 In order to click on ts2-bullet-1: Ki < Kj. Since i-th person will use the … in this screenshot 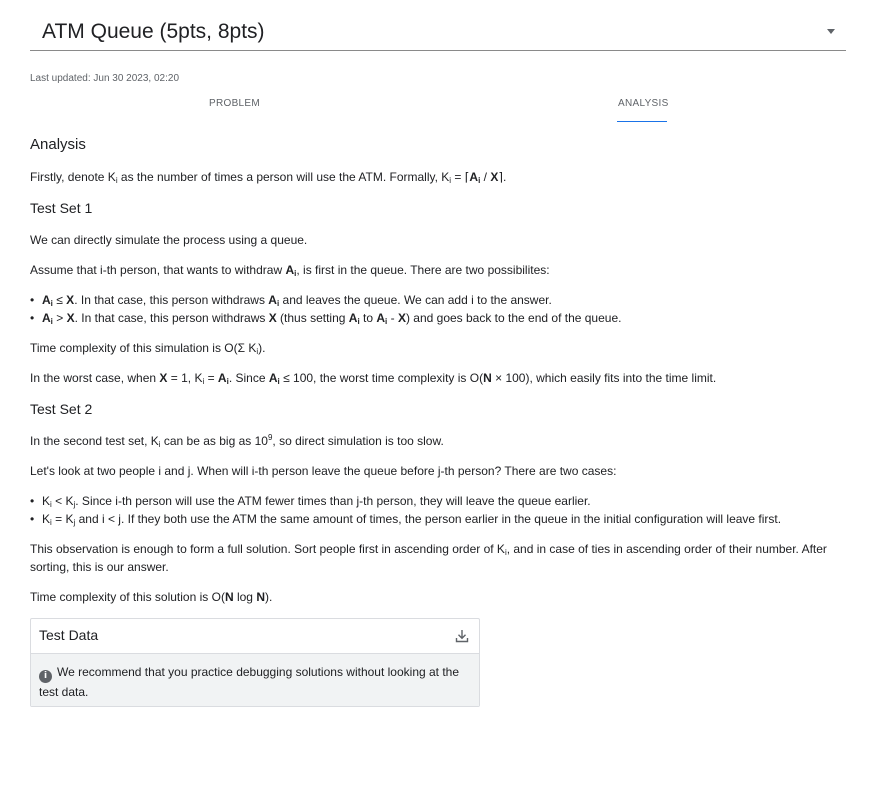, I will do `click(310, 501)`.